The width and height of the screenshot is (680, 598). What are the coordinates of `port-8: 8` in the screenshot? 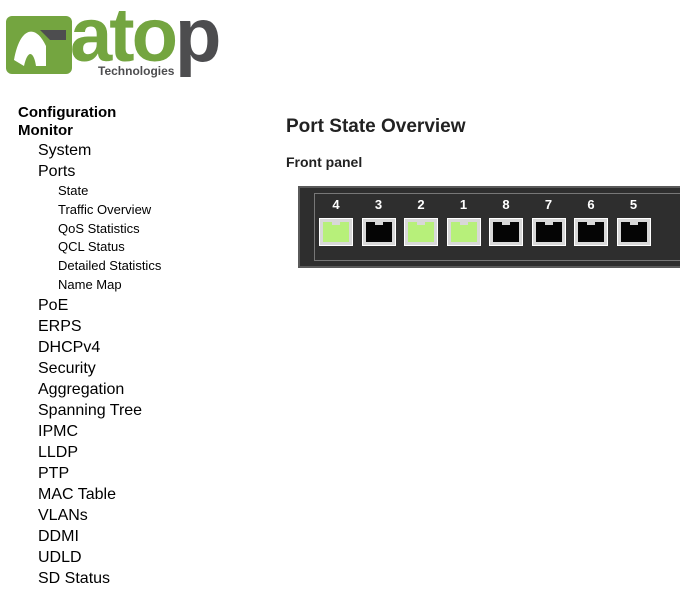 It's located at (506, 228).